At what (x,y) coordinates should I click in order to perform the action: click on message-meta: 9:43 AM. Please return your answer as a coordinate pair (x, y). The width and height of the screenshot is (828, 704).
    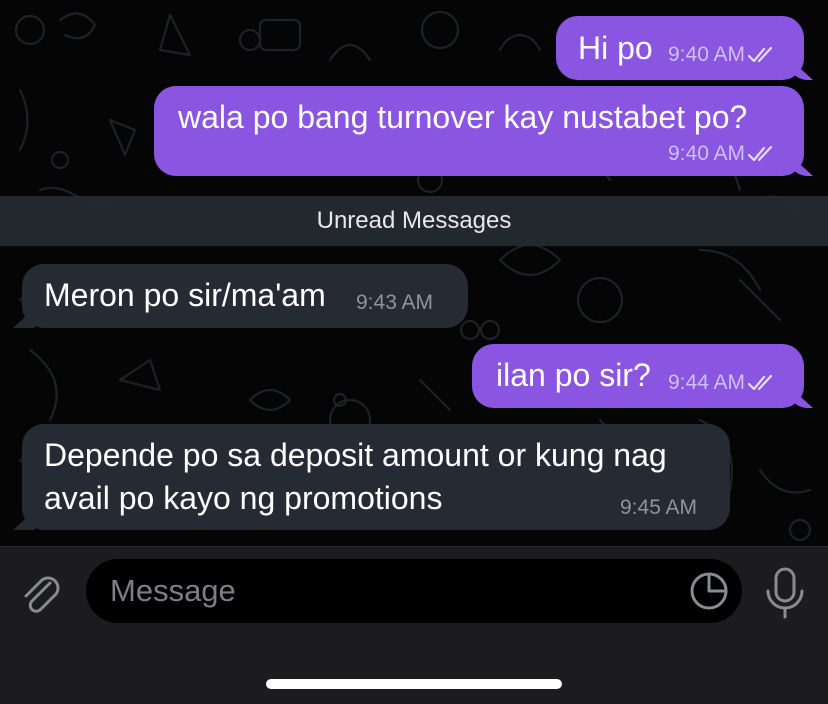
    Looking at the image, I should click on (394, 303).